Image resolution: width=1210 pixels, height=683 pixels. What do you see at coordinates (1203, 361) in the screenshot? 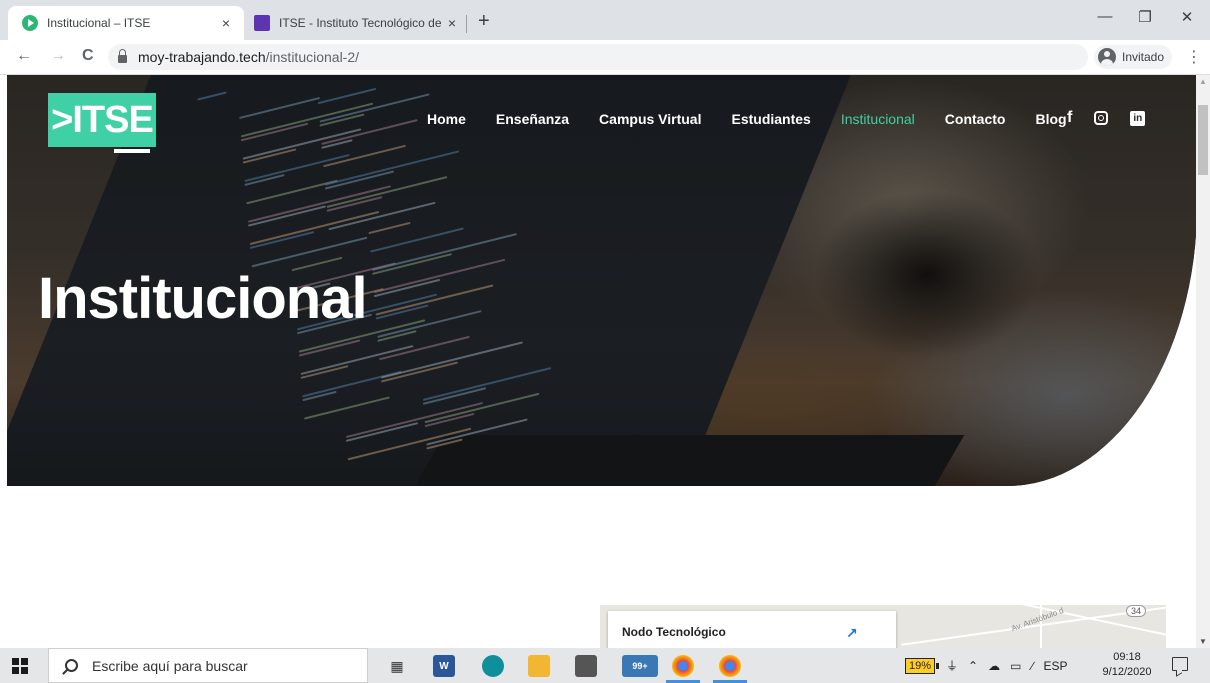
I see `page-scrollbar: ▲ ▼` at bounding box center [1203, 361].